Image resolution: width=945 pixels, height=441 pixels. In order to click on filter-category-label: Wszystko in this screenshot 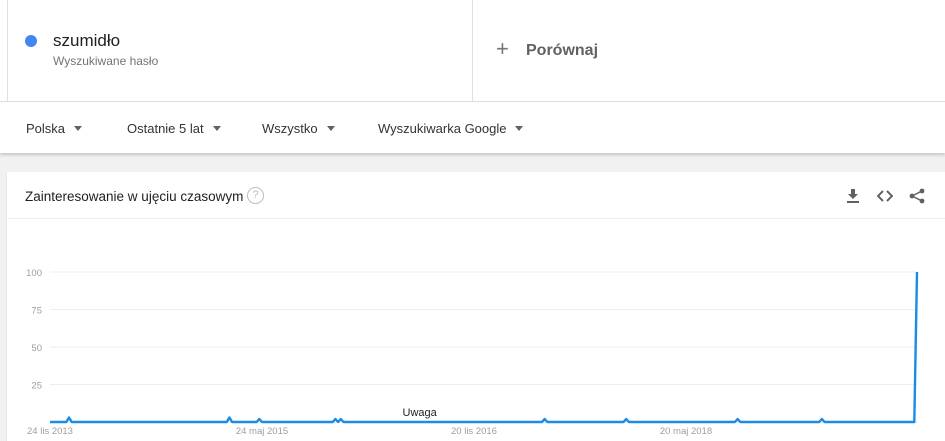, I will do `click(290, 128)`.